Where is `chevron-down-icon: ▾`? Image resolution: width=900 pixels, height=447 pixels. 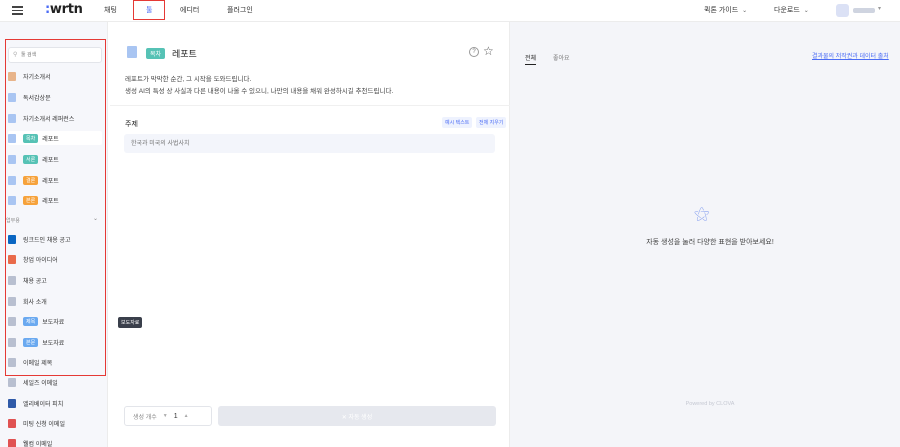 chevron-down-icon: ▾ is located at coordinates (879, 8).